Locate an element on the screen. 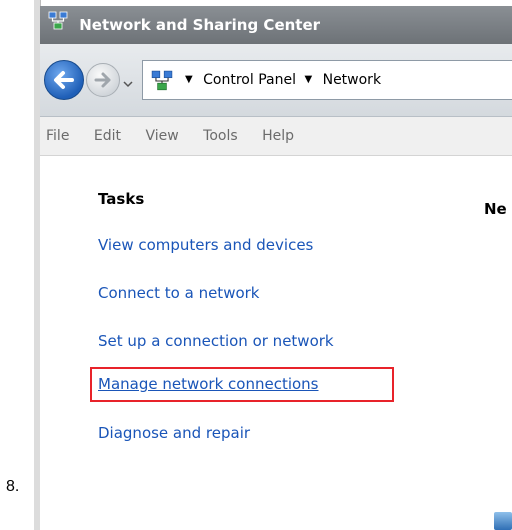 This screenshot has height=530, width=512. back-arrow-icon is located at coordinates (64, 80).